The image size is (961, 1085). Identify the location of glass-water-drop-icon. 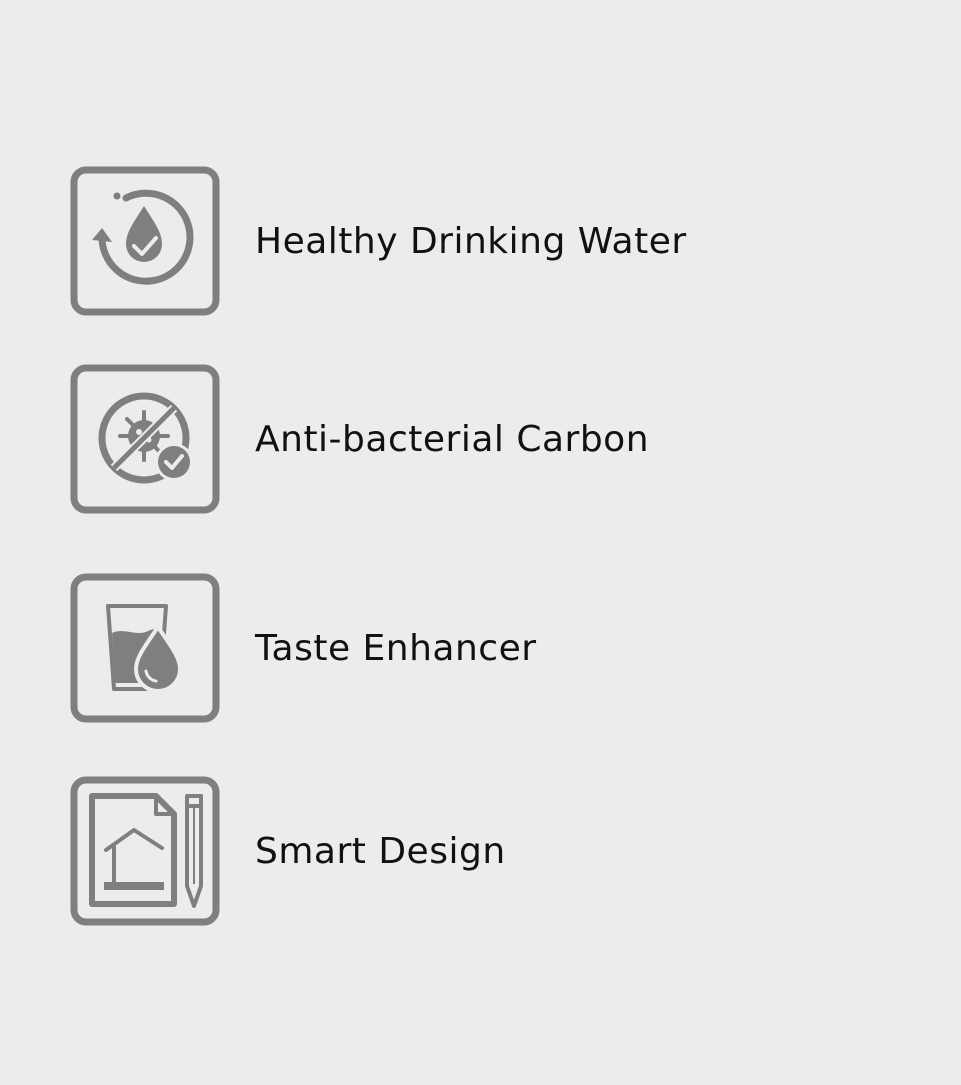
(145, 648).